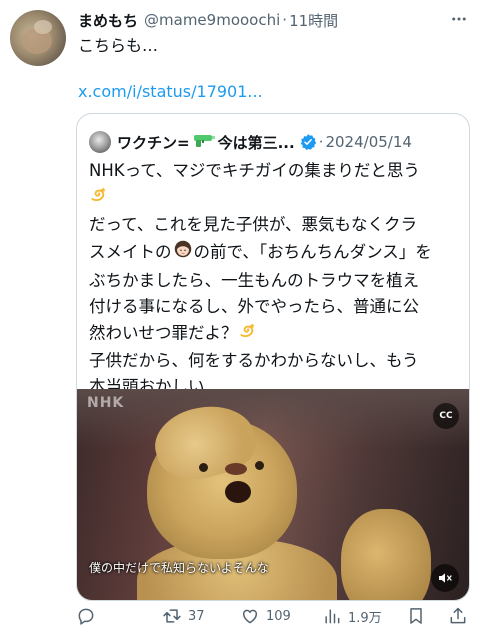 Image resolution: width=480 pixels, height=637 pixels. I want to click on share-button, so click(458, 616).